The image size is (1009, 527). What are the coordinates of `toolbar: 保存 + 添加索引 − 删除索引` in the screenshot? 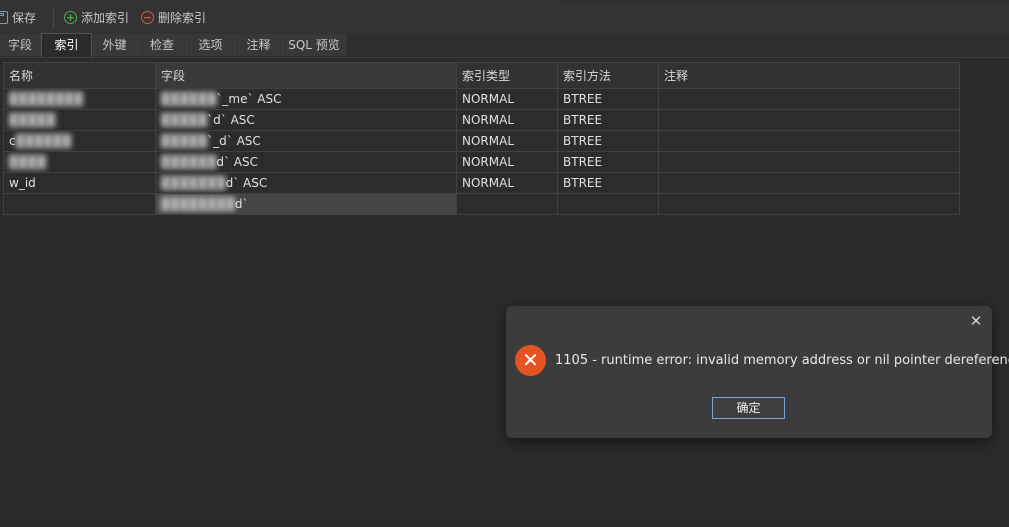 It's located at (504, 17).